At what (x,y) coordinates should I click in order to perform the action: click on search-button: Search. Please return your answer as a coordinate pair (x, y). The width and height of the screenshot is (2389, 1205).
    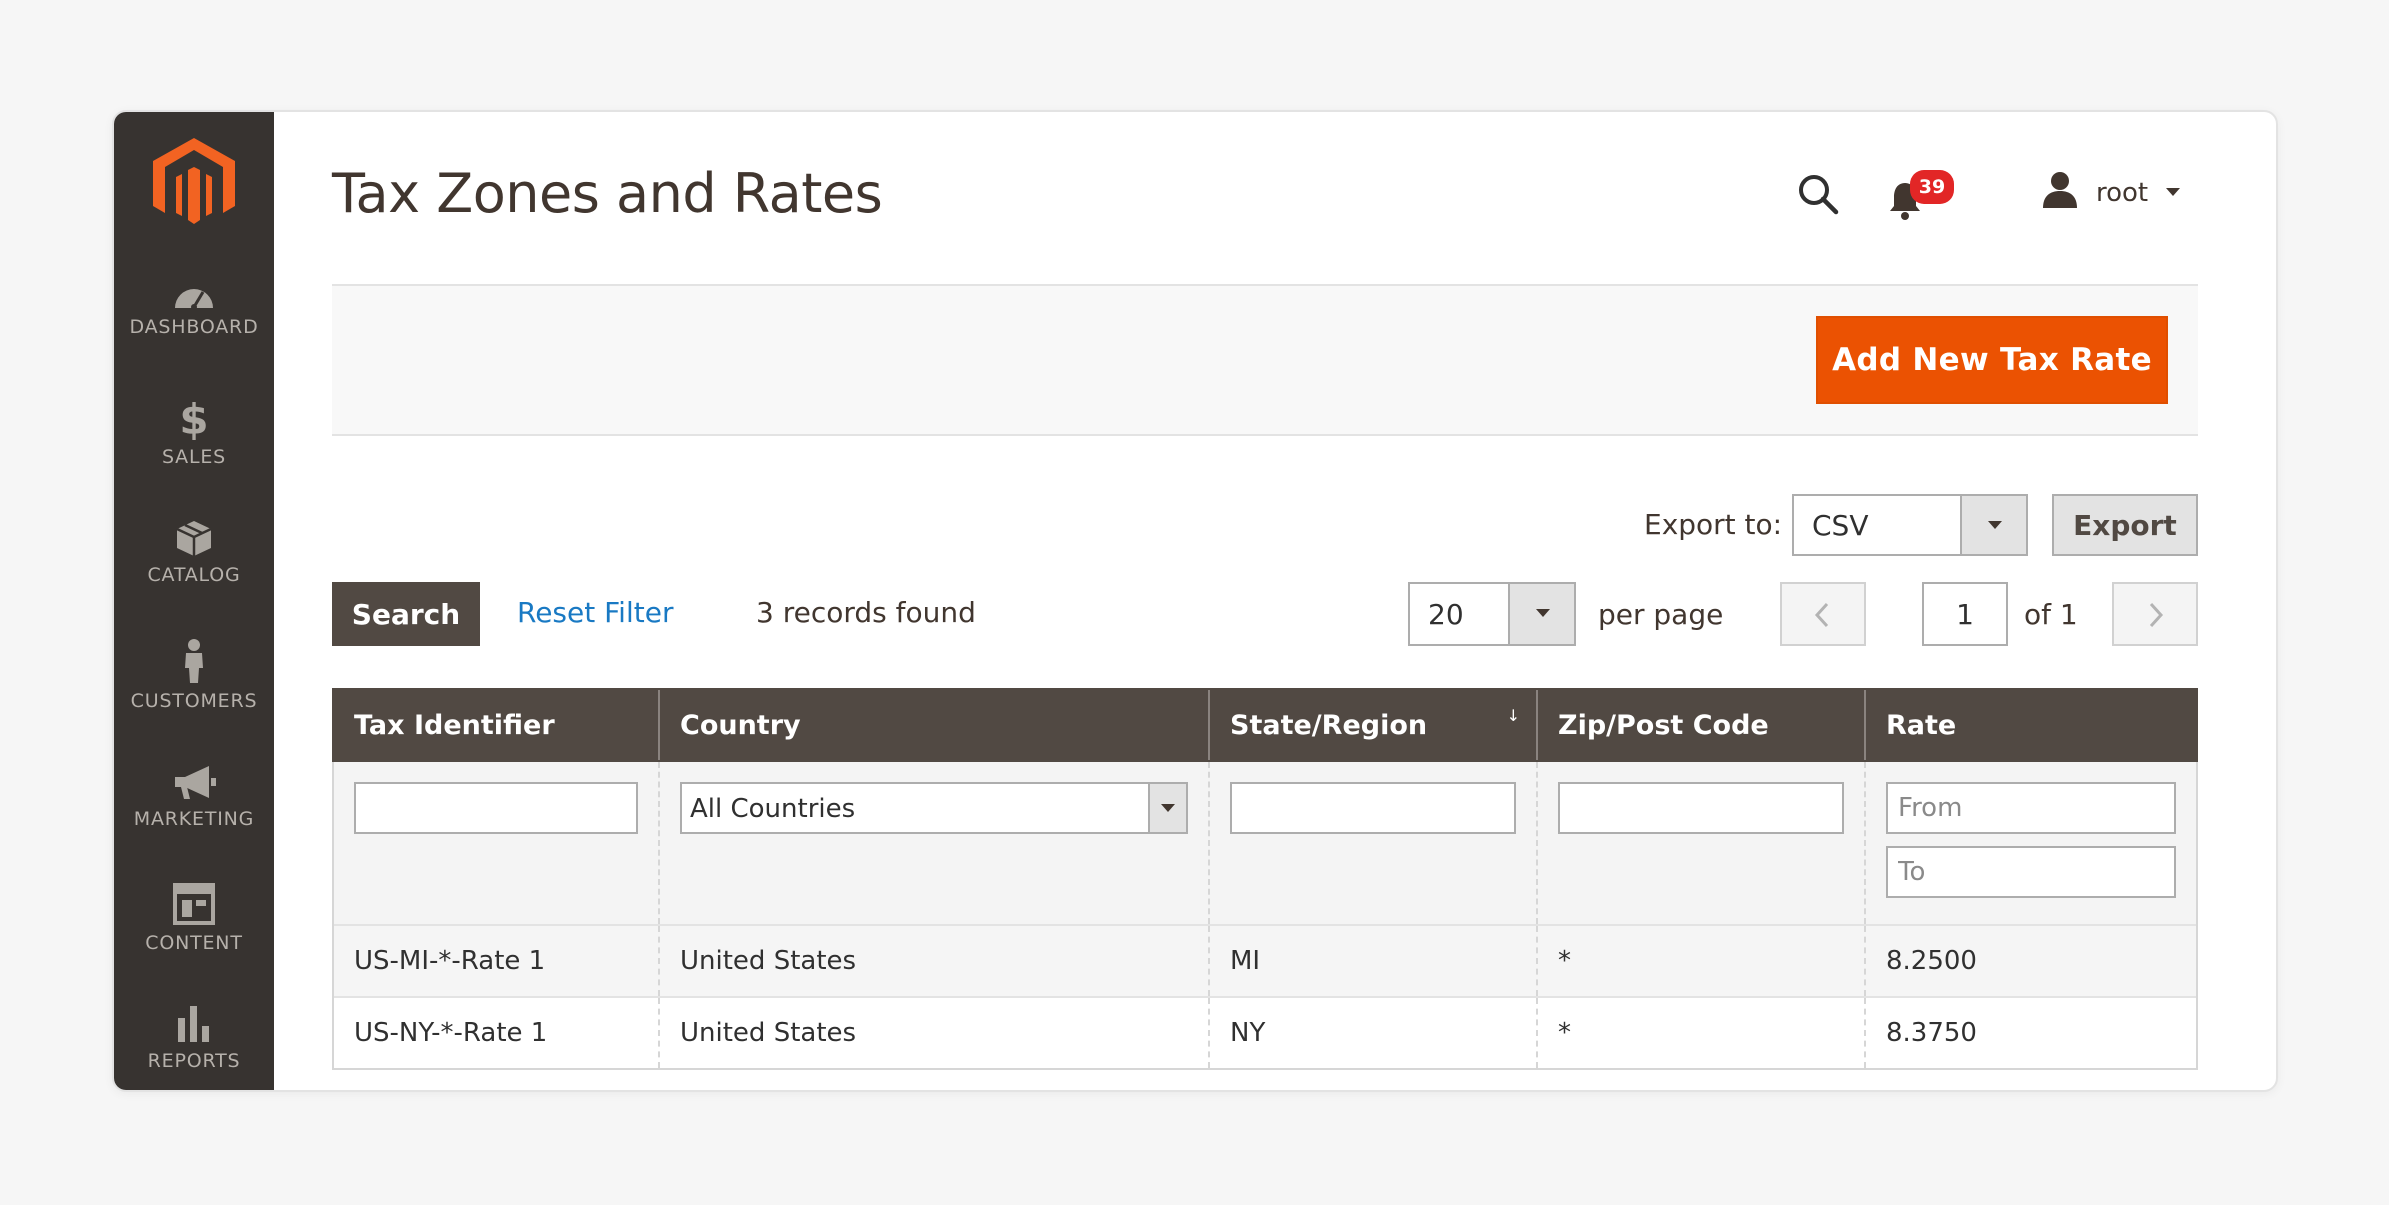
    Looking at the image, I should click on (406, 614).